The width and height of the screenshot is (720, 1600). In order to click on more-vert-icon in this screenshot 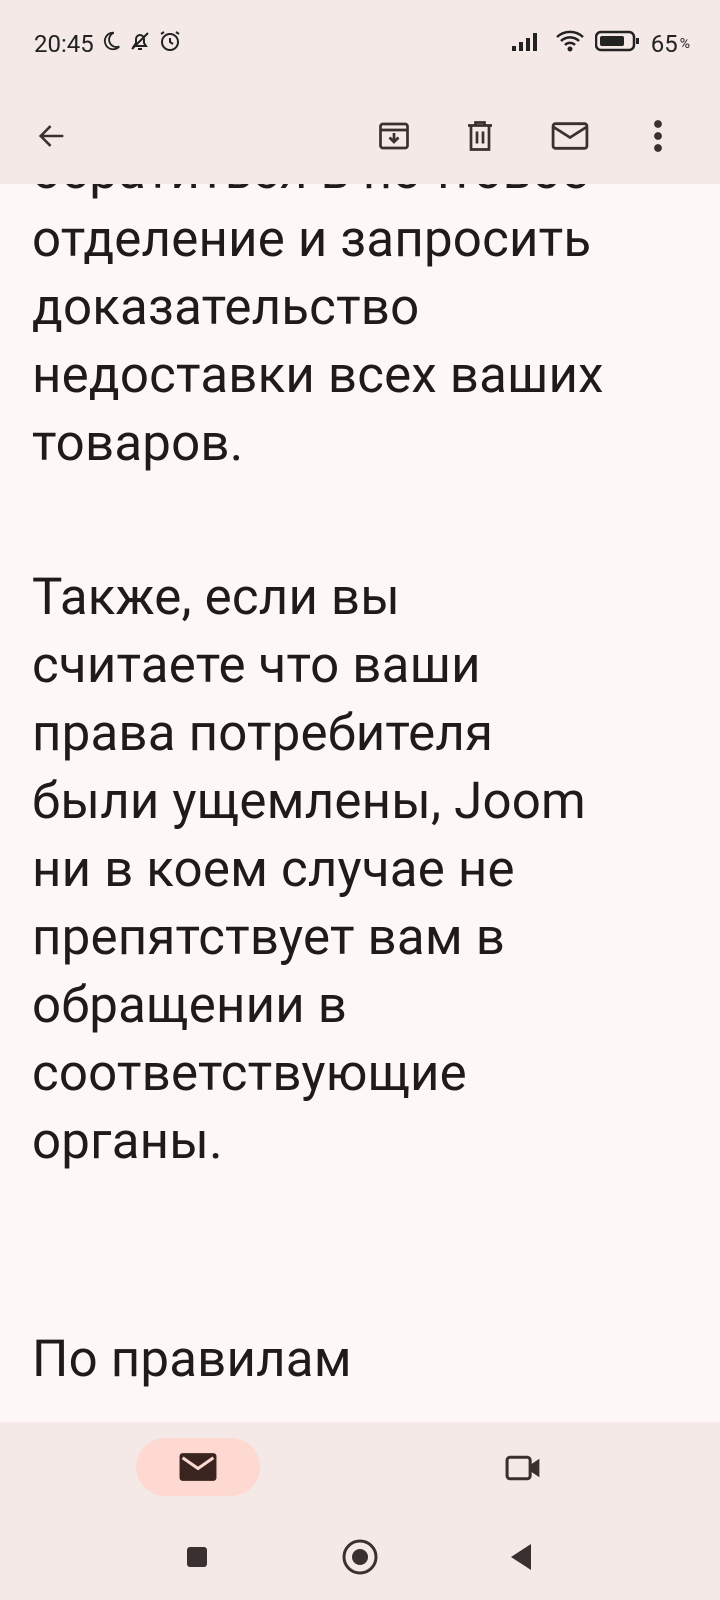, I will do `click(658, 136)`.